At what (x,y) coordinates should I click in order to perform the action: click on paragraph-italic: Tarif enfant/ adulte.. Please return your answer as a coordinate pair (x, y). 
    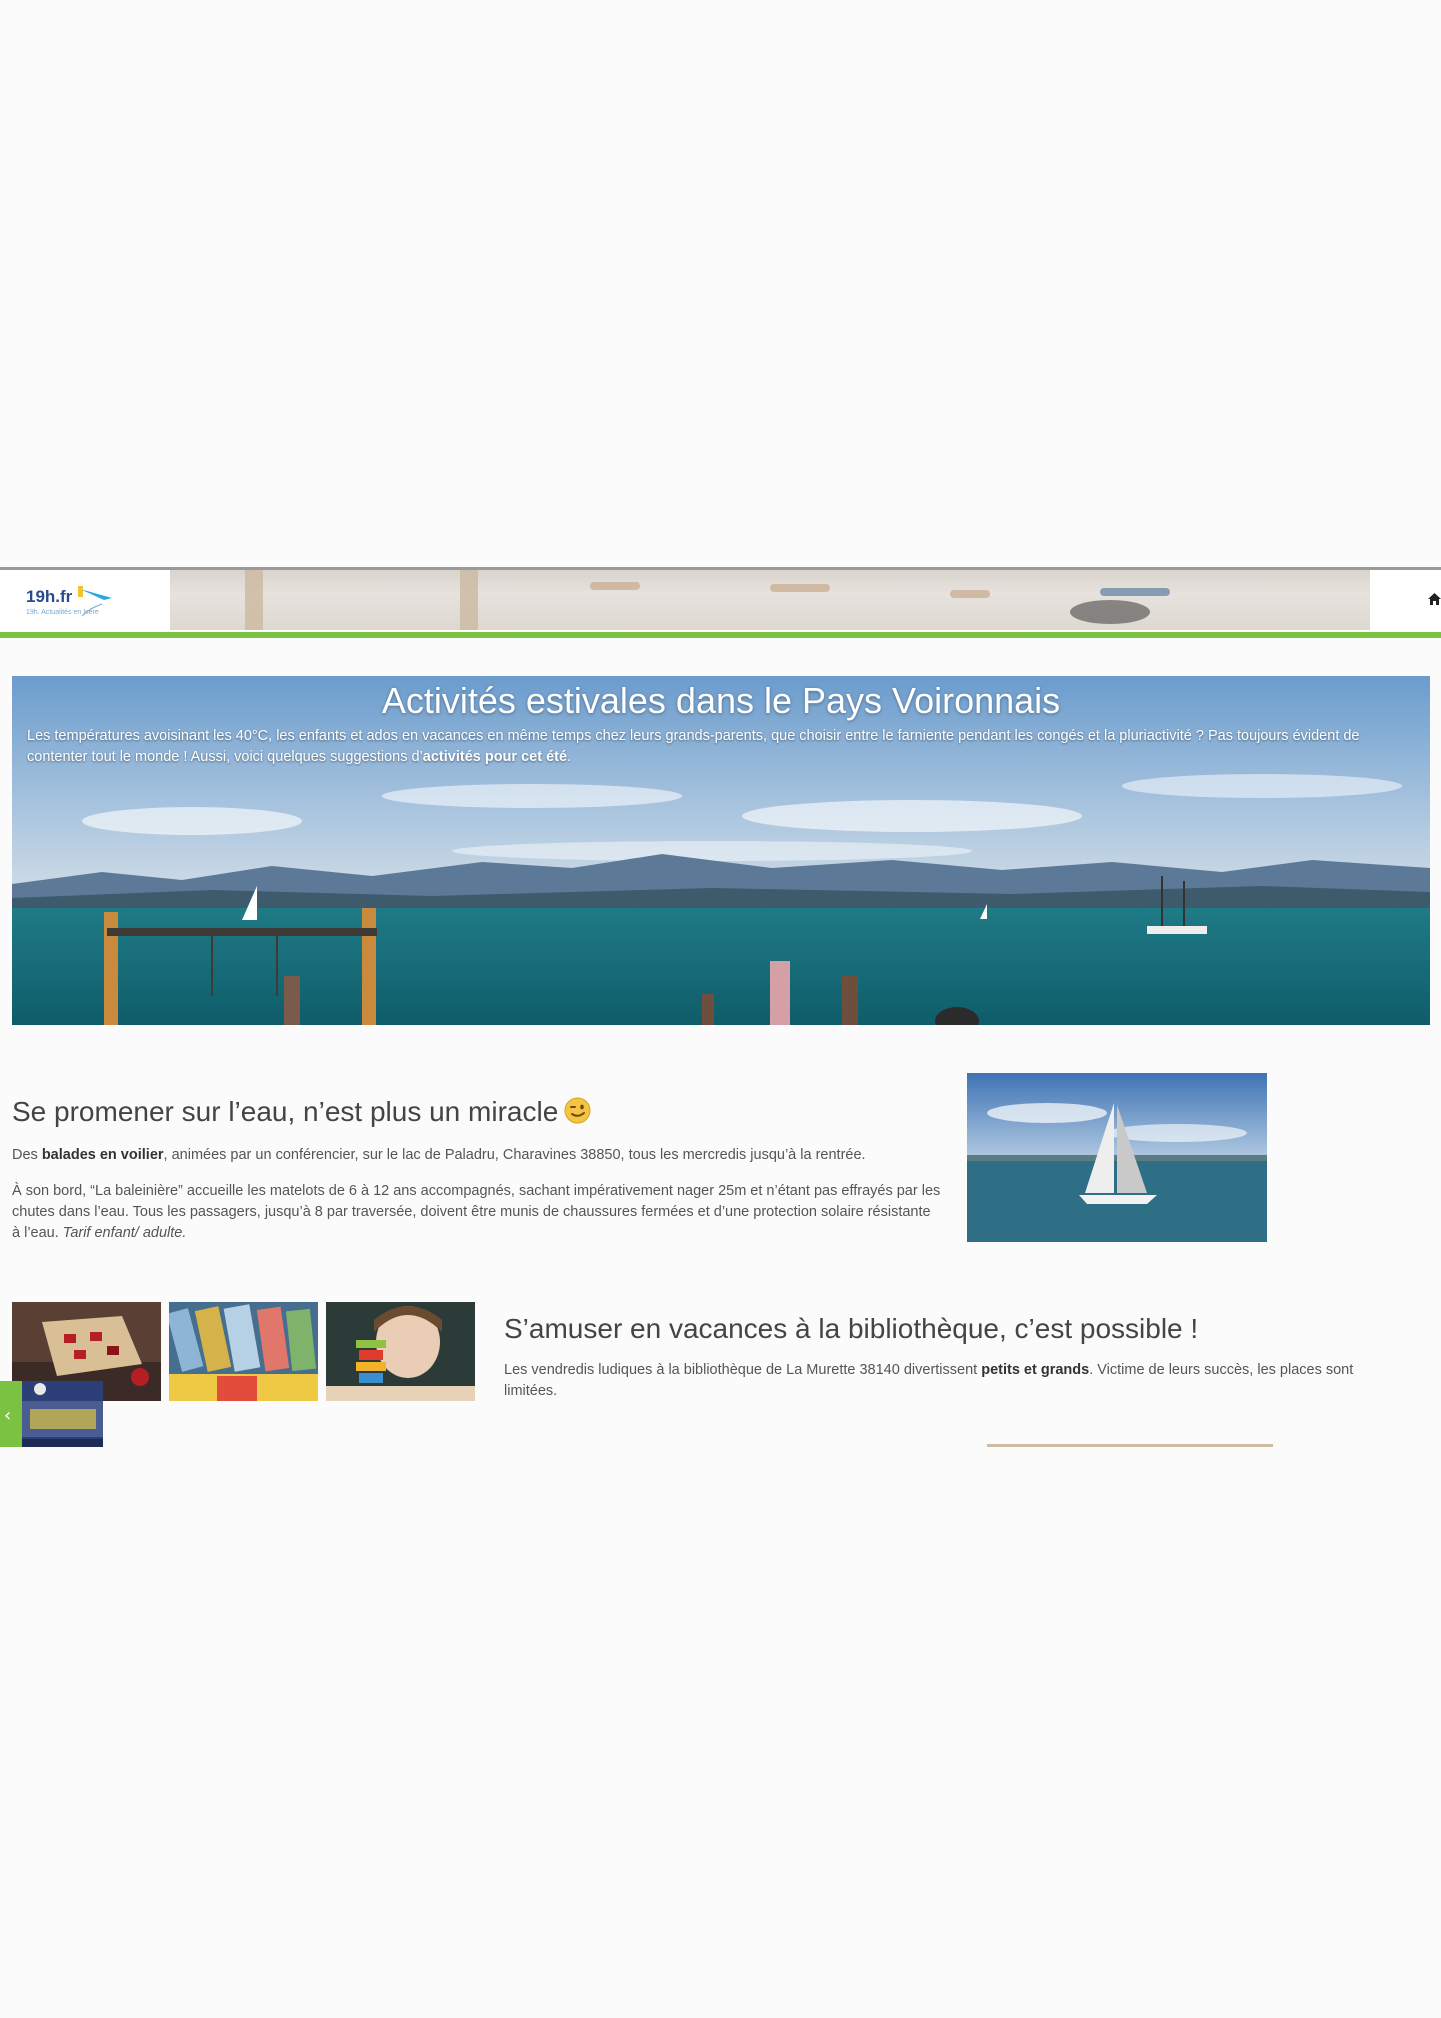
    Looking at the image, I should click on (124, 1233).